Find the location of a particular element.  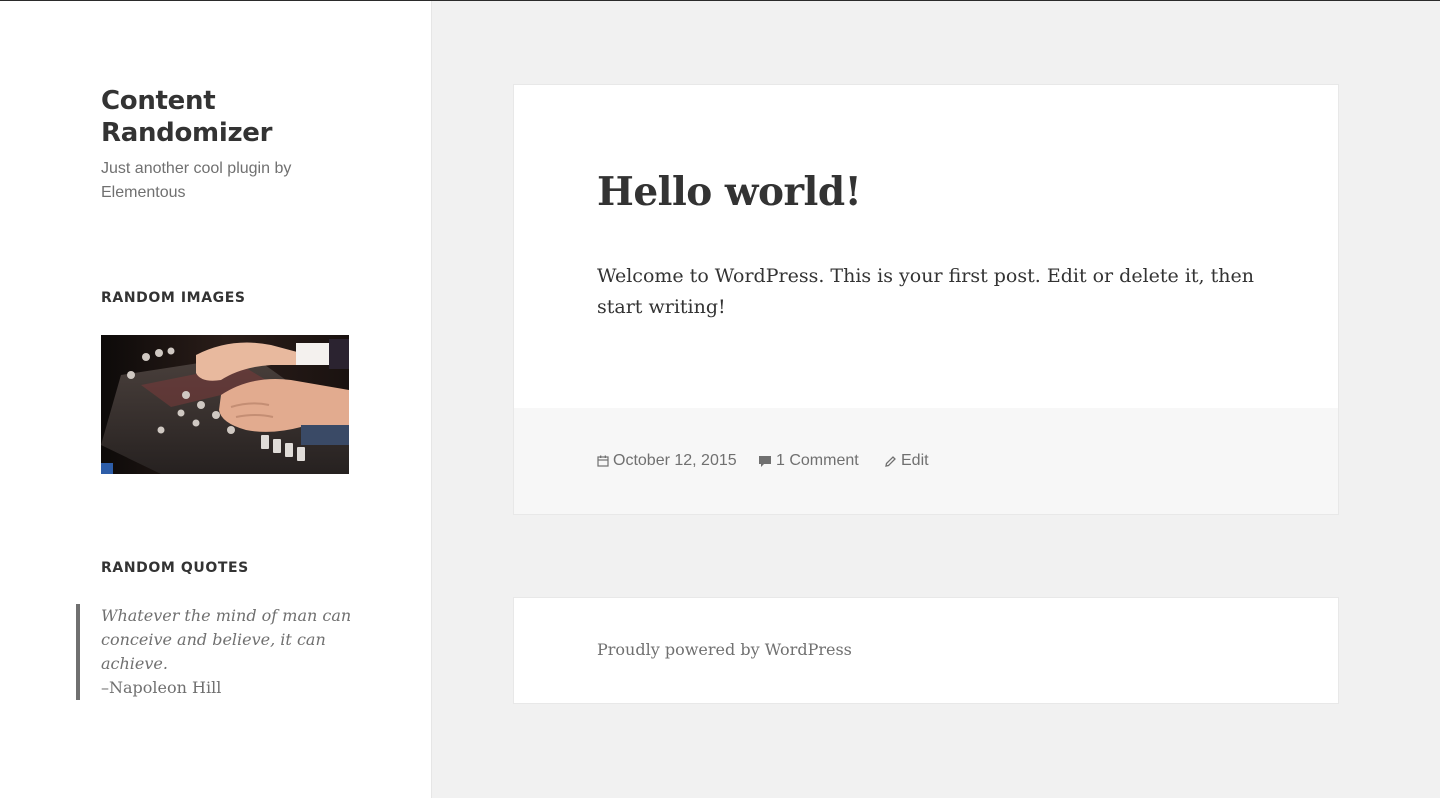

post-date-link: October 12, 2015 is located at coordinates (667, 461).